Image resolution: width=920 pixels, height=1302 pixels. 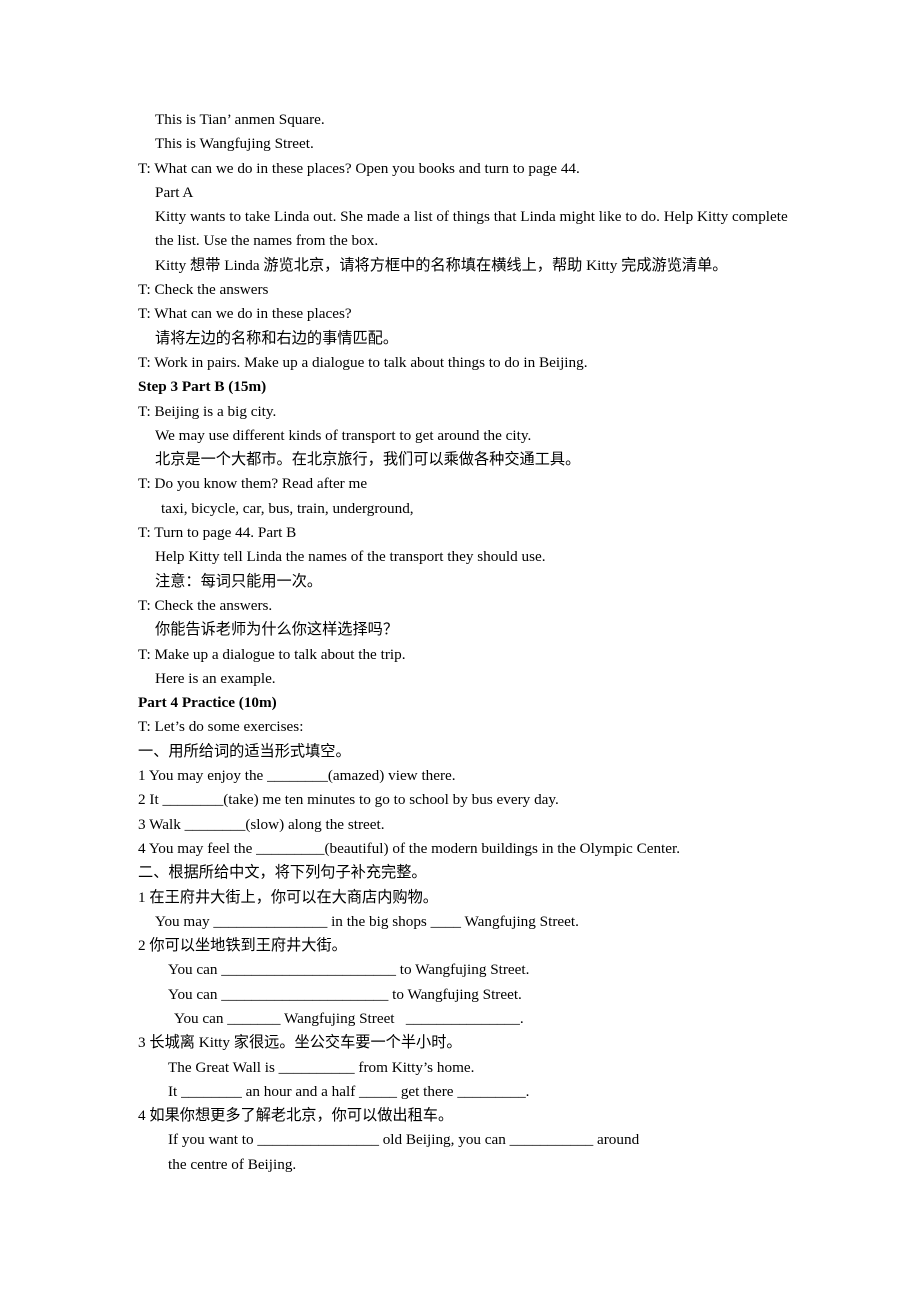 What do you see at coordinates (221, 727) in the screenshot?
I see `text-line: T: Let’s do some exercises:` at bounding box center [221, 727].